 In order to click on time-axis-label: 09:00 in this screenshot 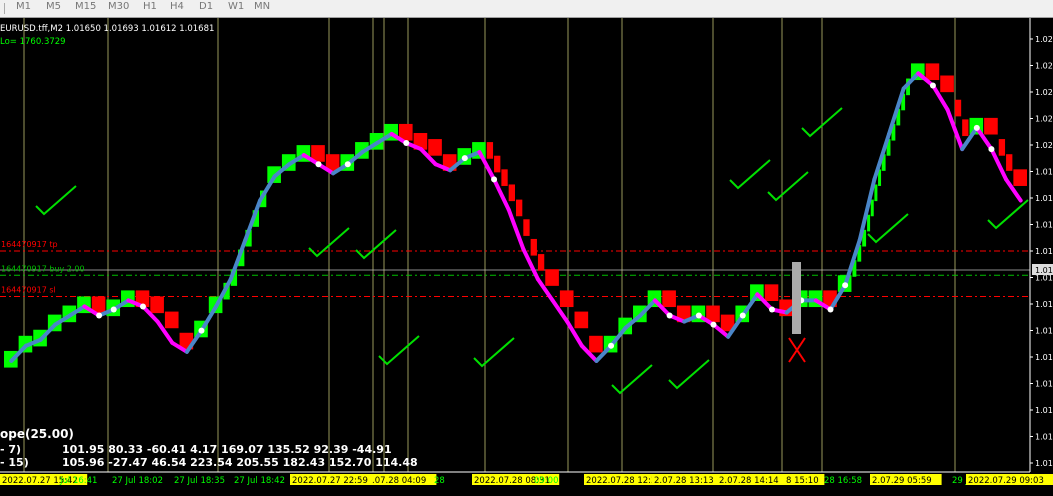, I will do `click(546, 481)`.